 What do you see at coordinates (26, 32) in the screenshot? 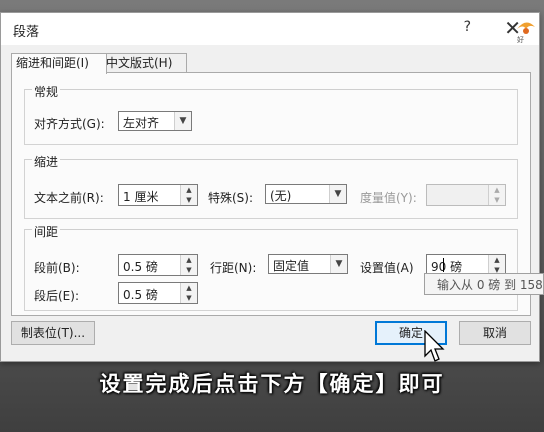
I see `dialog-title: 段落` at bounding box center [26, 32].